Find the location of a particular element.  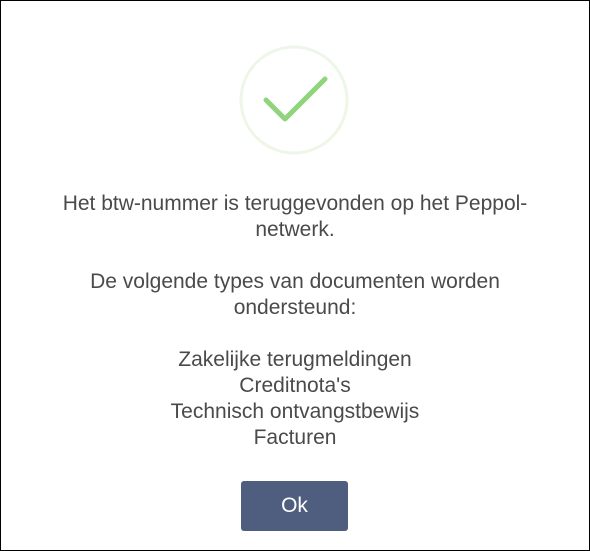

document-type-item: Technisch ontvangstbewijs is located at coordinates (295, 411).